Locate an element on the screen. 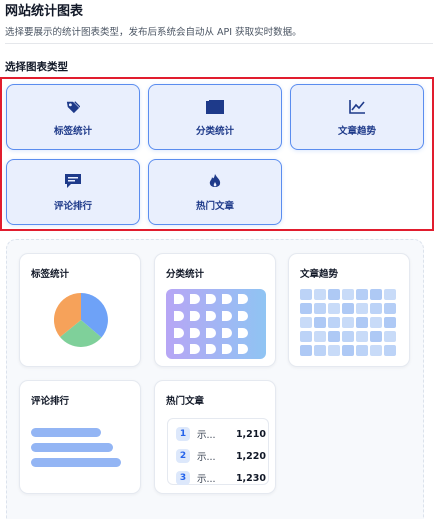 The height and width of the screenshot is (519, 443). chart-type-trend-button: 文章趋势 is located at coordinates (357, 117).